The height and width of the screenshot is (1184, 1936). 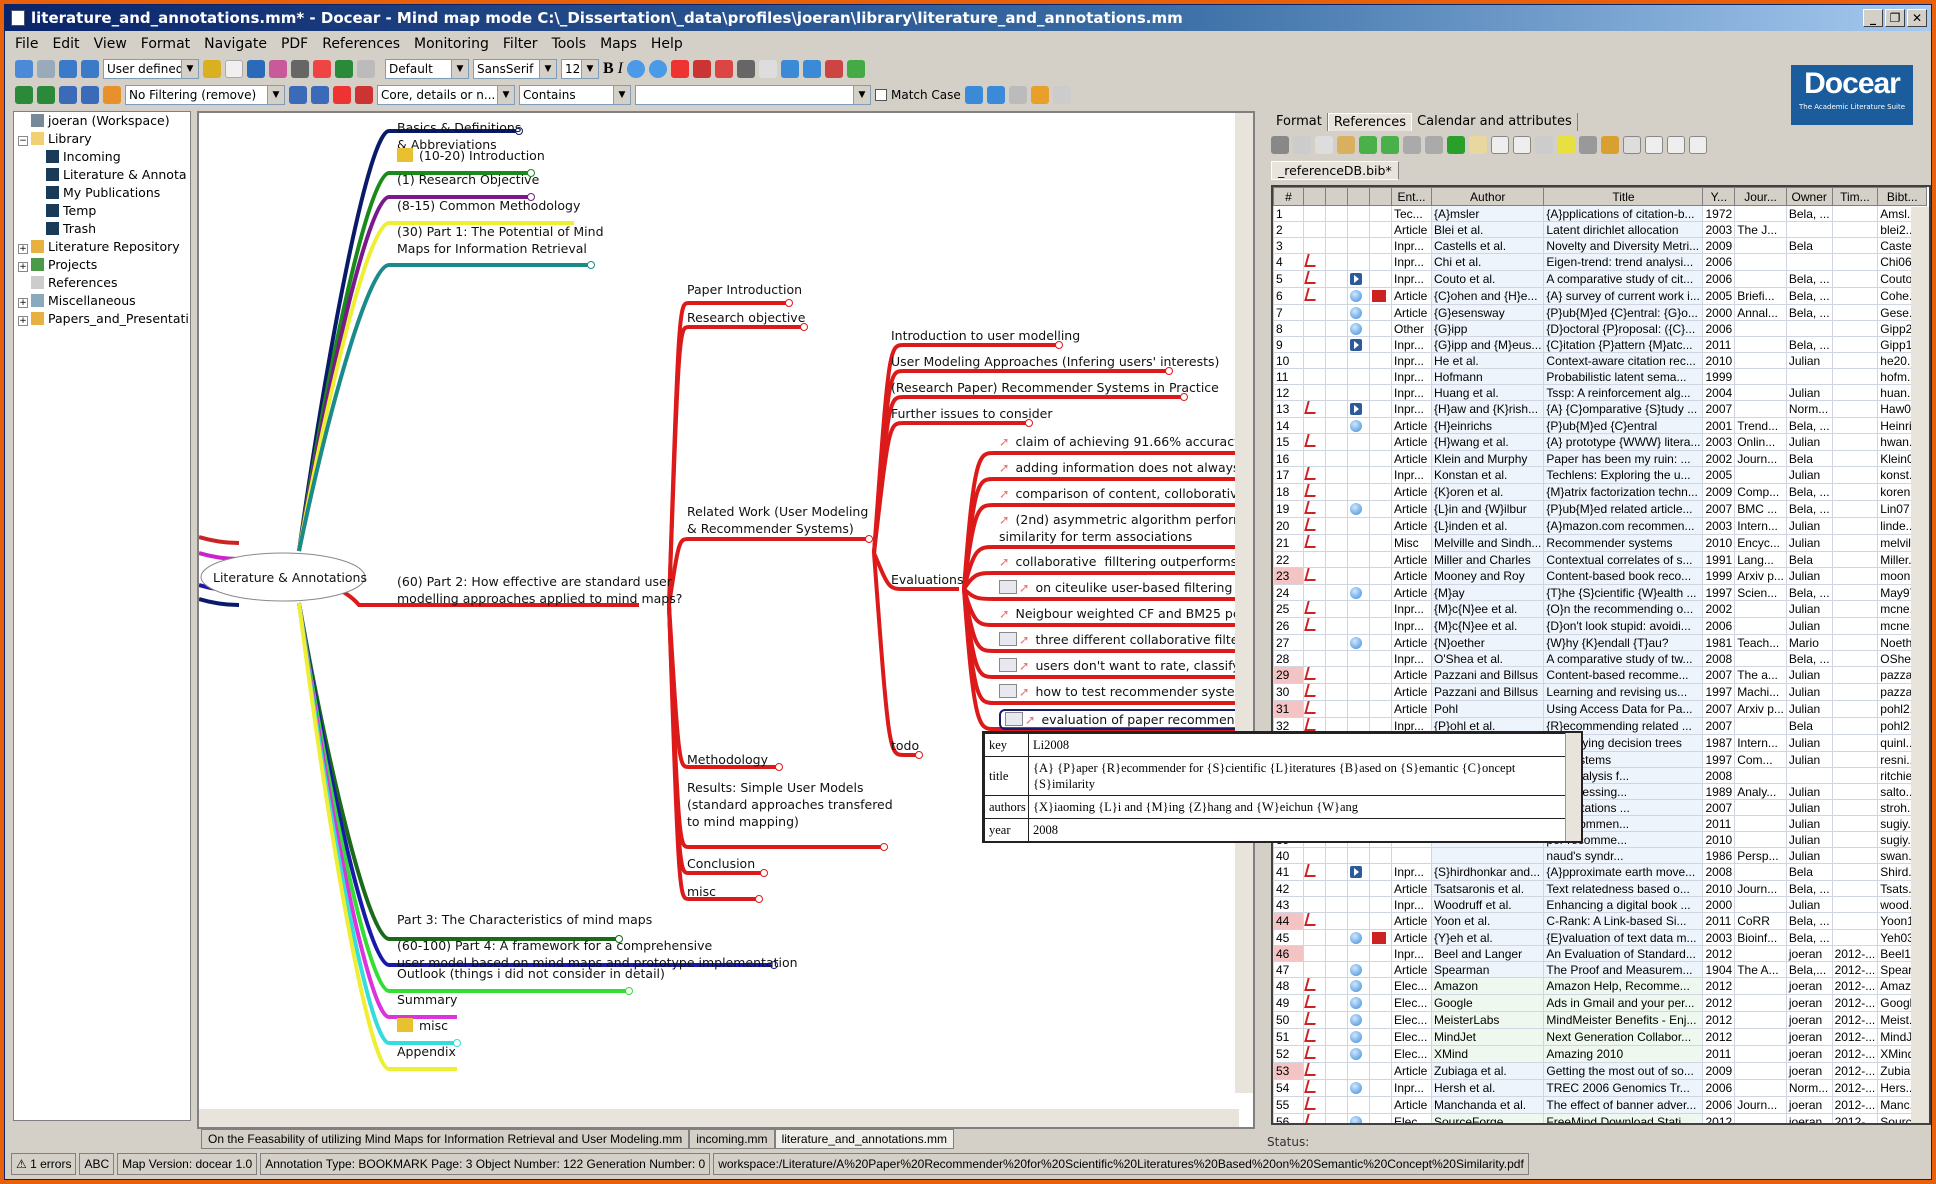 What do you see at coordinates (701, 891) in the screenshot?
I see `part2-child-6: misc` at bounding box center [701, 891].